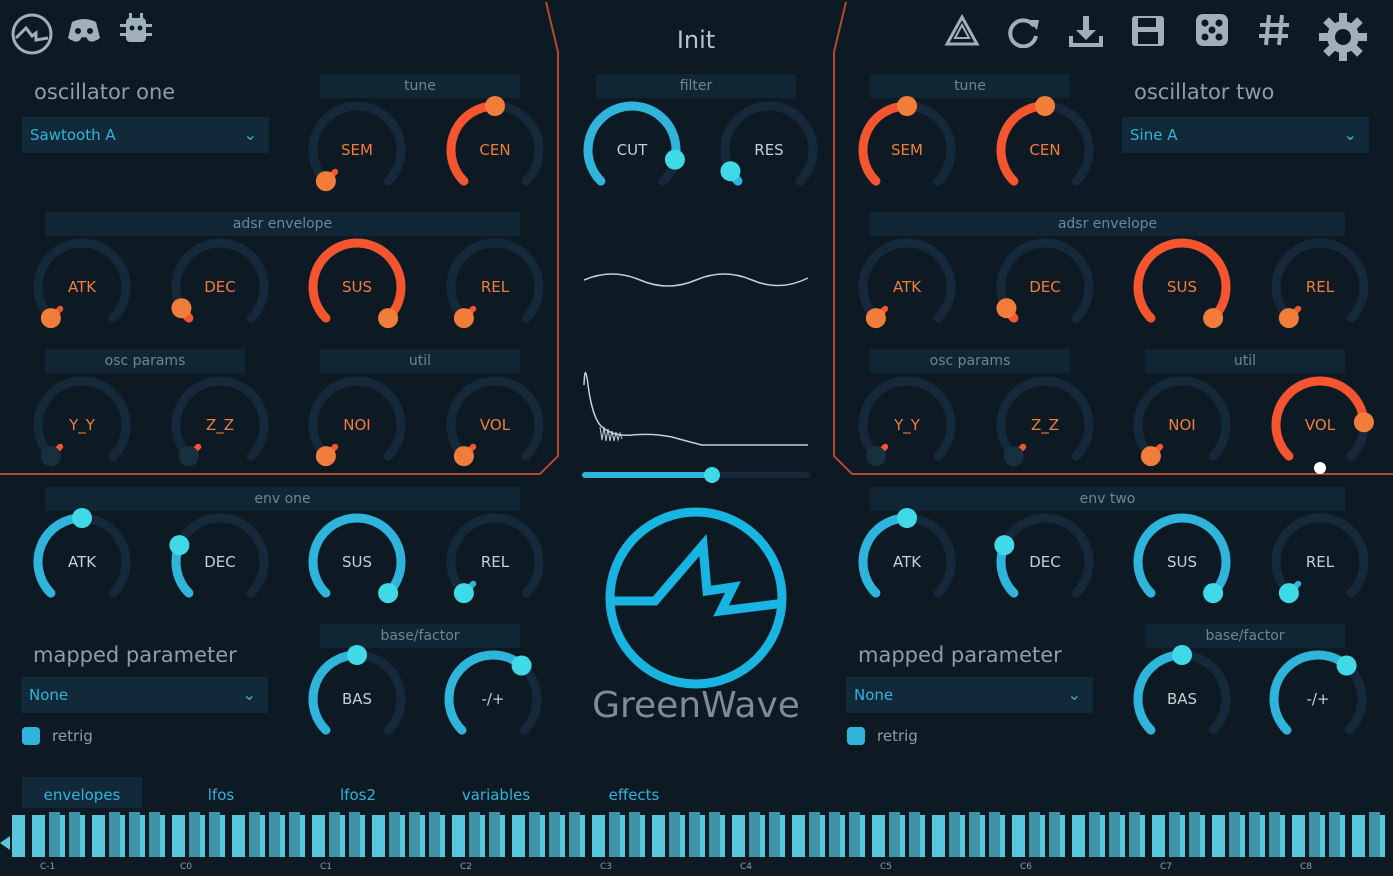  Describe the element at coordinates (1320, 562) in the screenshot. I see `env-two-rel-knob: REL` at that location.